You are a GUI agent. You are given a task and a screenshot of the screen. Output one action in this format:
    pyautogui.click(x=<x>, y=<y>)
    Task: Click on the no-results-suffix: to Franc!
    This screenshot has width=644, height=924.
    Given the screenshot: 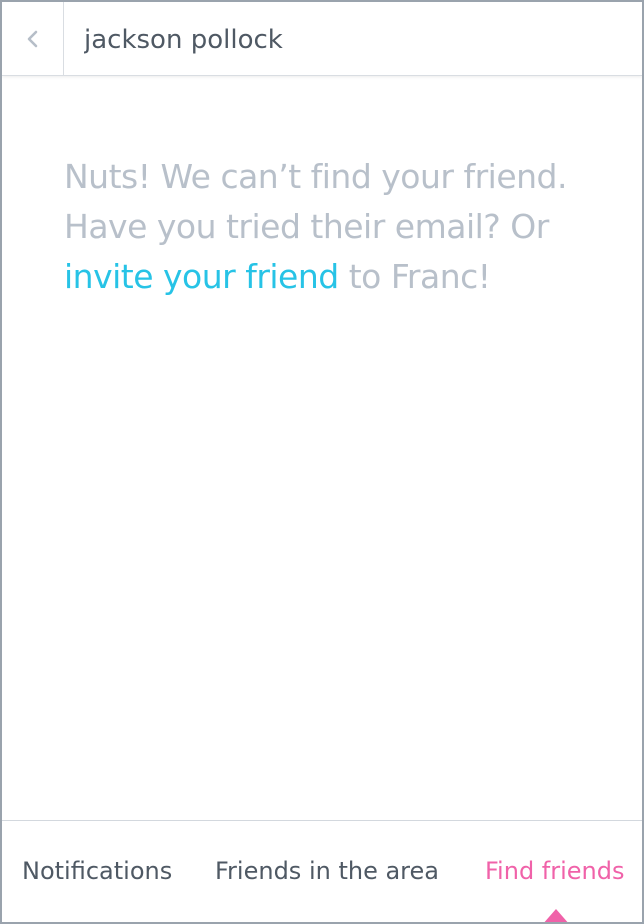 What is the action you would take?
    pyautogui.click(x=414, y=276)
    